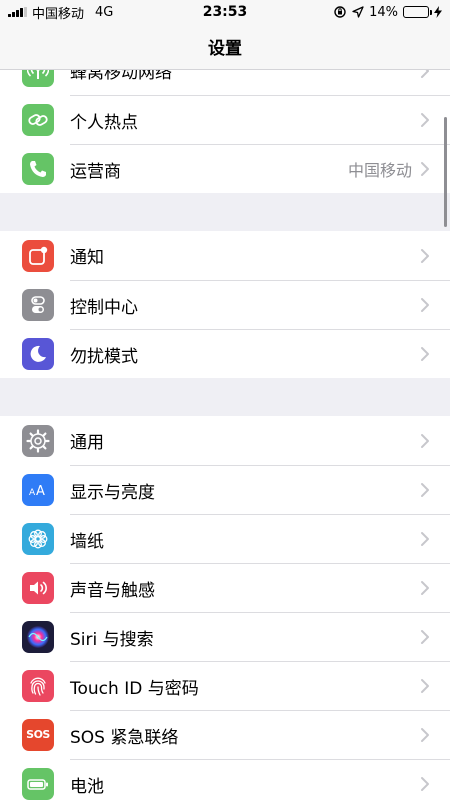 The height and width of the screenshot is (800, 450). I want to click on settings-row-fingerprint: Touch ID 与密码, so click(225, 685).